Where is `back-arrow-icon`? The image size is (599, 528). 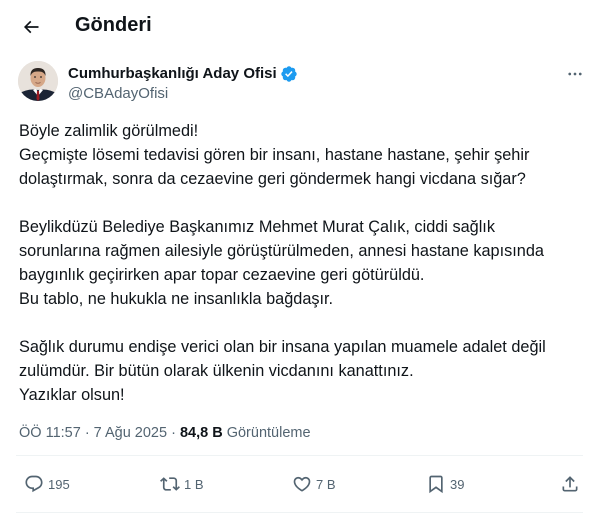
back-arrow-icon is located at coordinates (31, 27).